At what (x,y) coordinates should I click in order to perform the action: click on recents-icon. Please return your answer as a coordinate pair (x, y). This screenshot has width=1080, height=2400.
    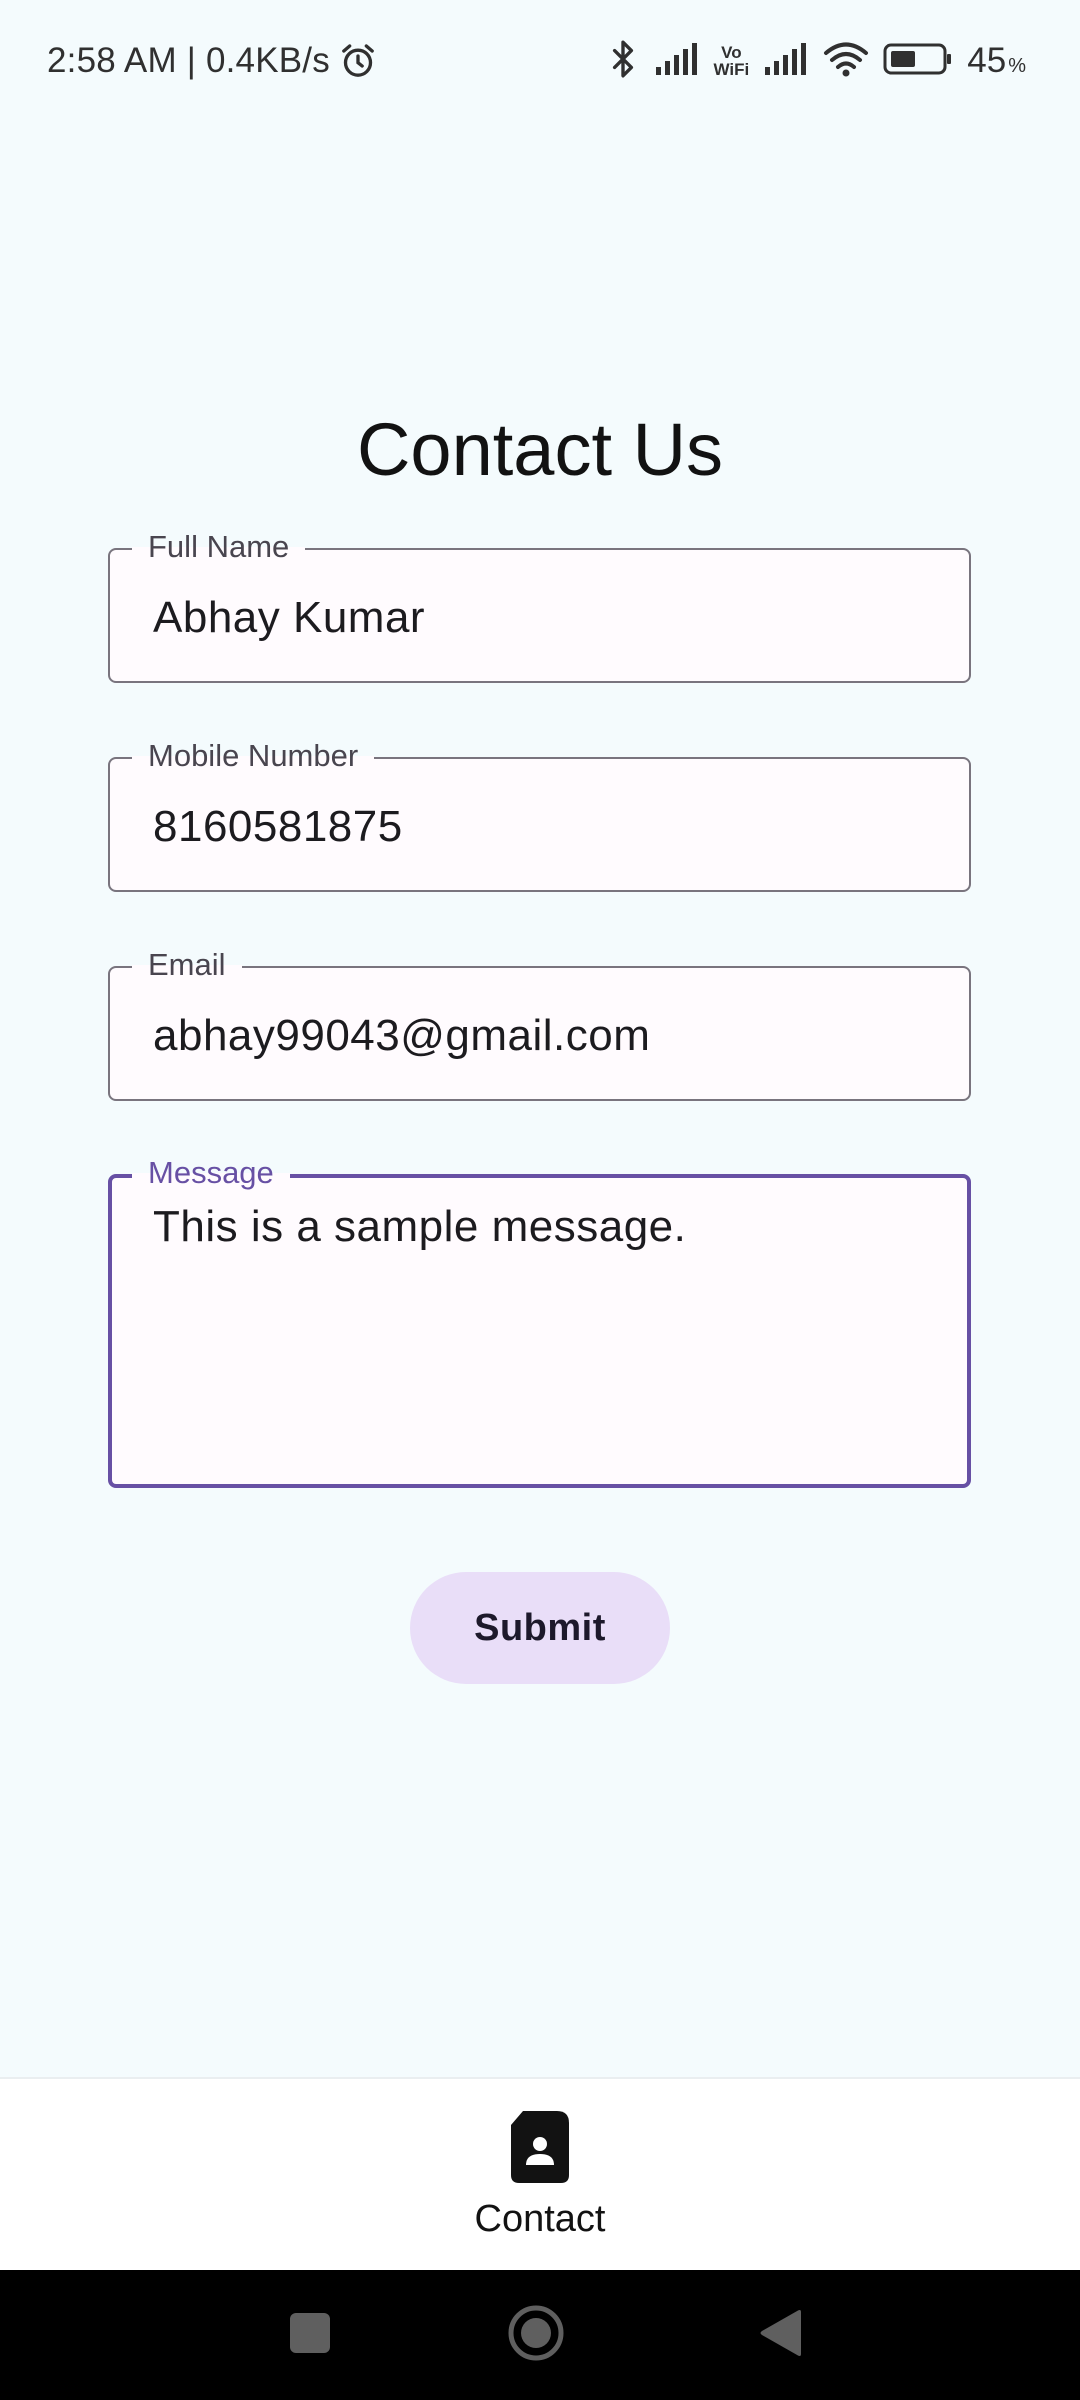
    Looking at the image, I should click on (310, 2335).